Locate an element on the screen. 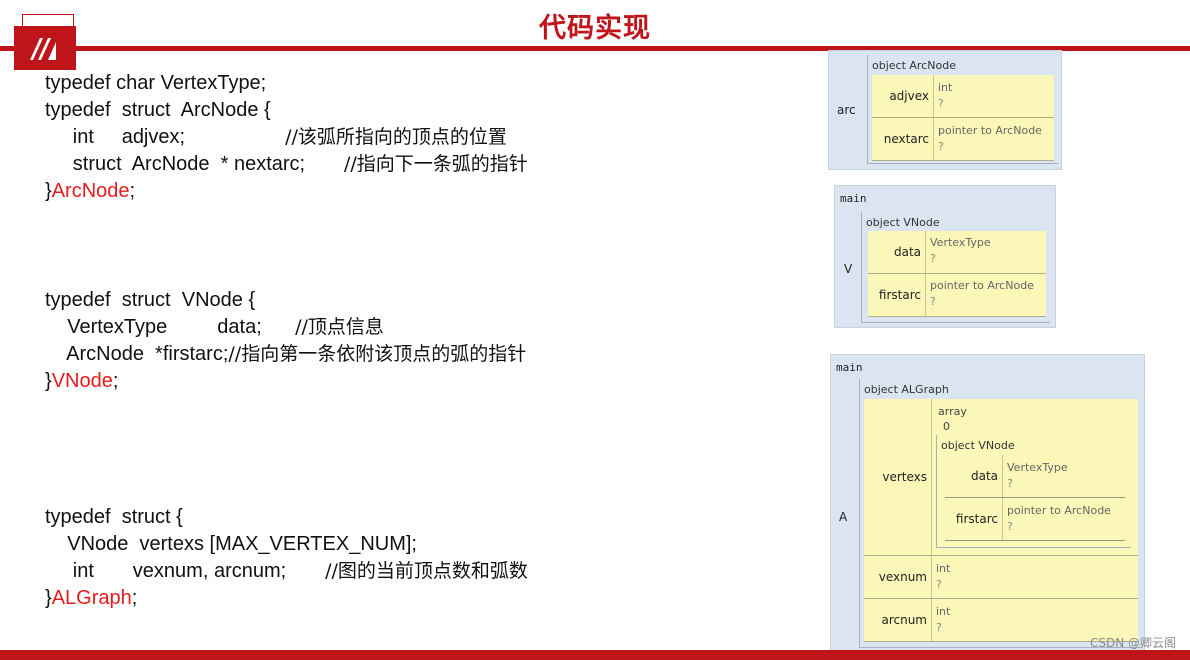 The height and width of the screenshot is (660, 1190). code-line: }ALGraph; is located at coordinates (91, 598).